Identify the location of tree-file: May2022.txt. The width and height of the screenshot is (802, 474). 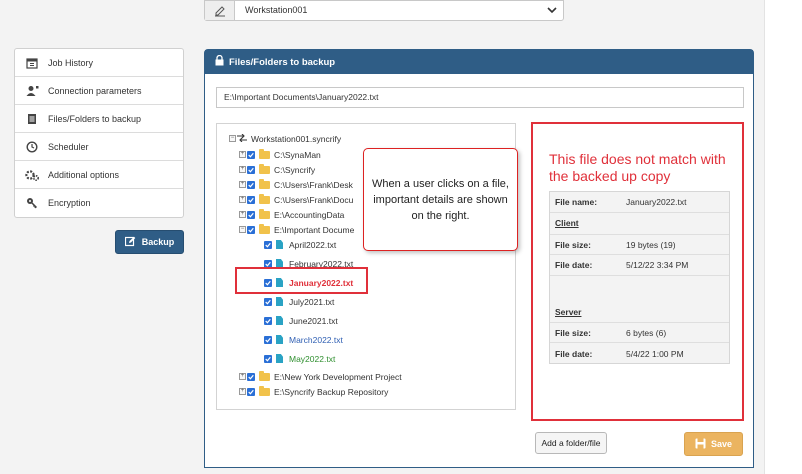
(299, 358).